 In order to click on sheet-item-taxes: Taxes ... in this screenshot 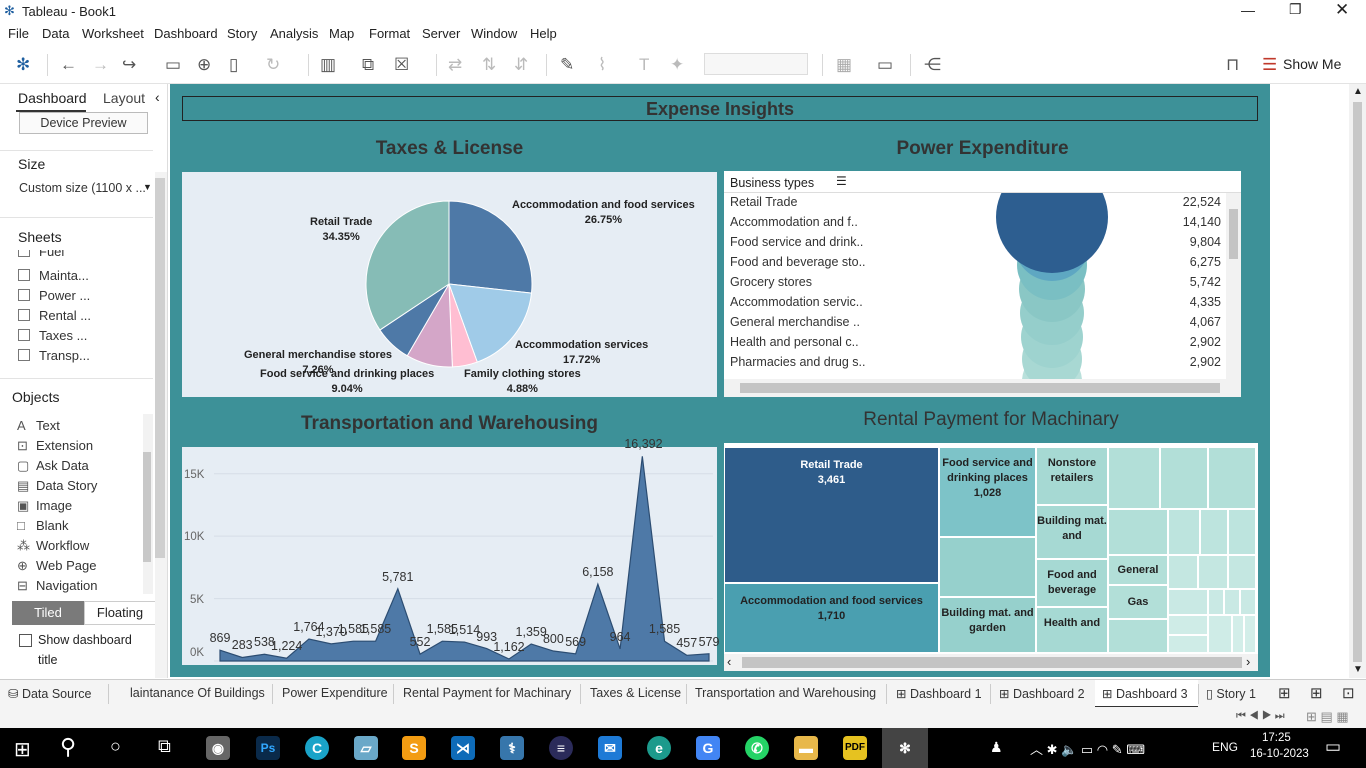, I will do `click(52, 335)`.